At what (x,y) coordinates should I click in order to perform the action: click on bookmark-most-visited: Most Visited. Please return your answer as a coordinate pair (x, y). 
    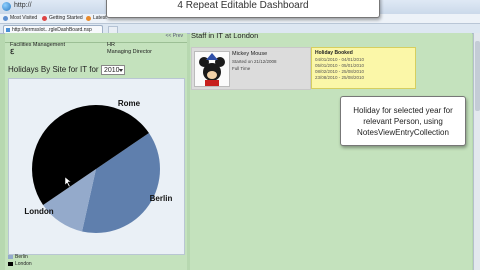
    Looking at the image, I should click on (20, 18).